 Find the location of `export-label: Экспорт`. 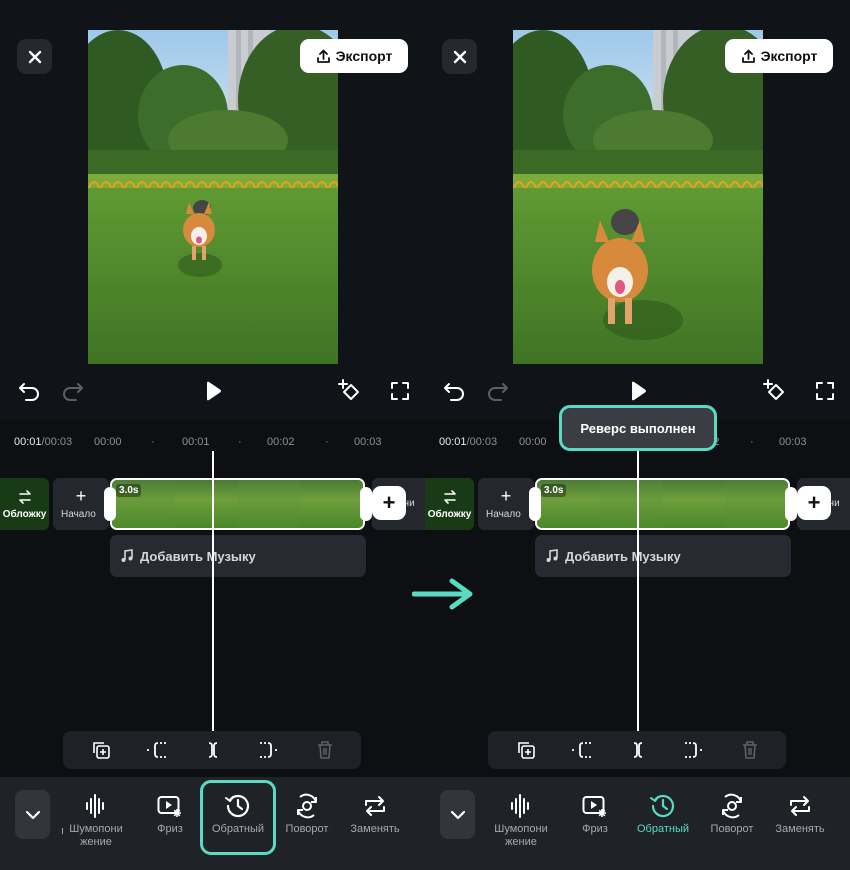

export-label: Экспорт is located at coordinates (789, 56).